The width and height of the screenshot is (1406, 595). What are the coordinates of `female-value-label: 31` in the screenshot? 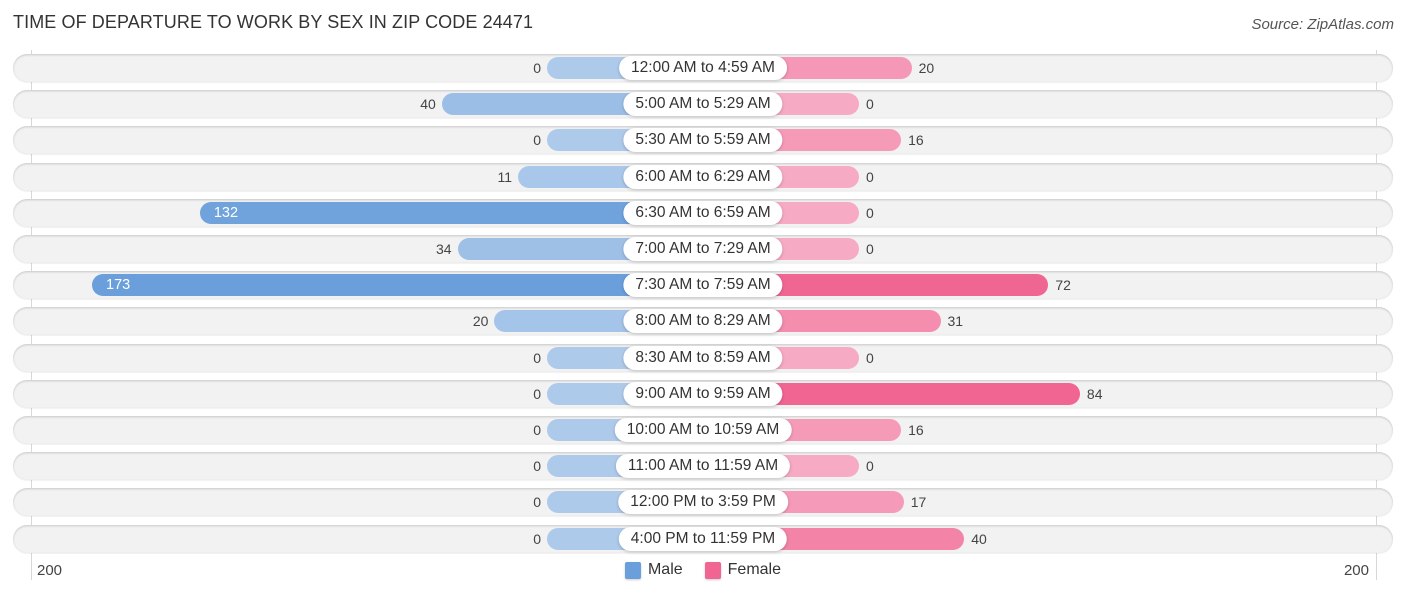 It's located at (955, 321).